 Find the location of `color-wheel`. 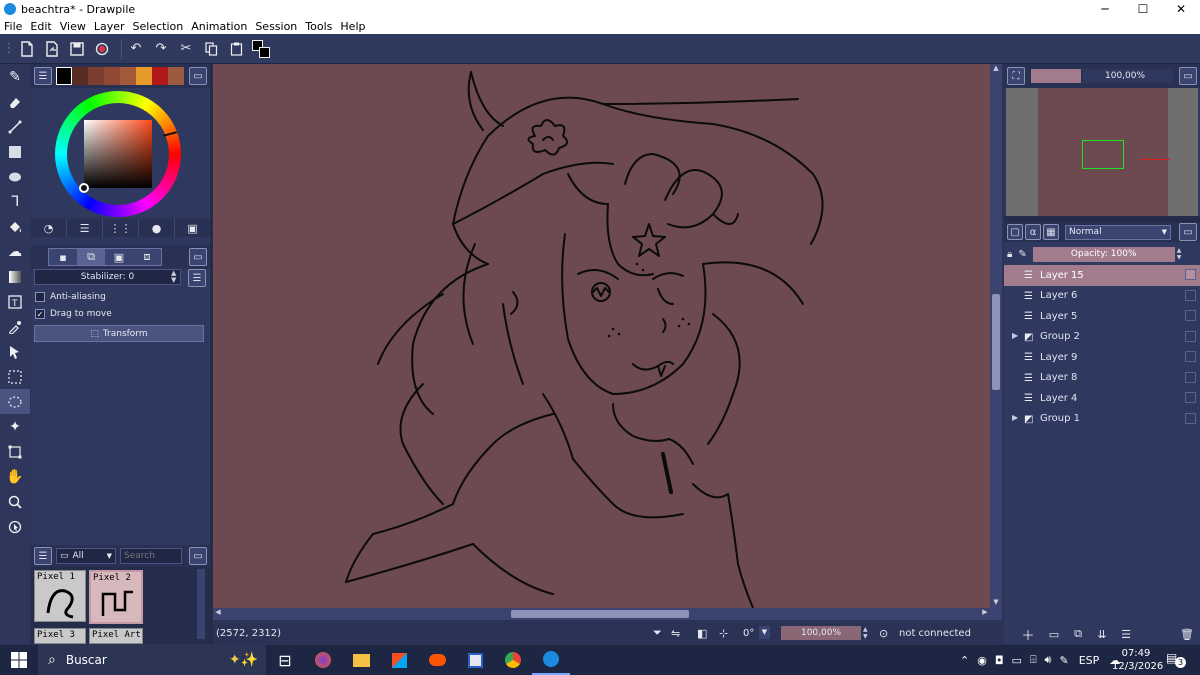

color-wheel is located at coordinates (118, 154).